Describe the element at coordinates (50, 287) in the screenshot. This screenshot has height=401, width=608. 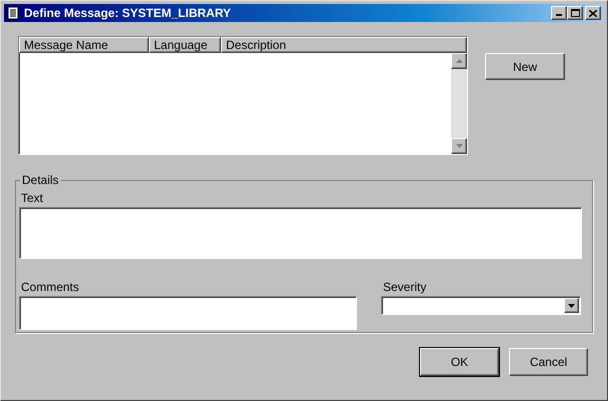
I see `field-label: Comments` at that location.